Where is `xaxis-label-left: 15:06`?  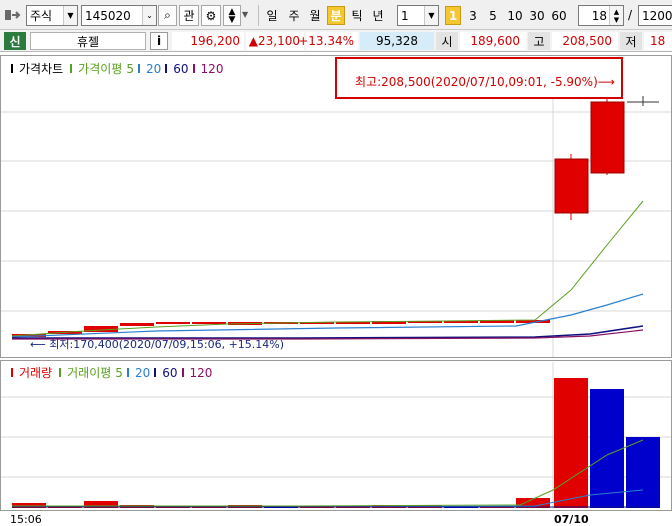
xaxis-label-left: 15:06 is located at coordinates (26, 519).